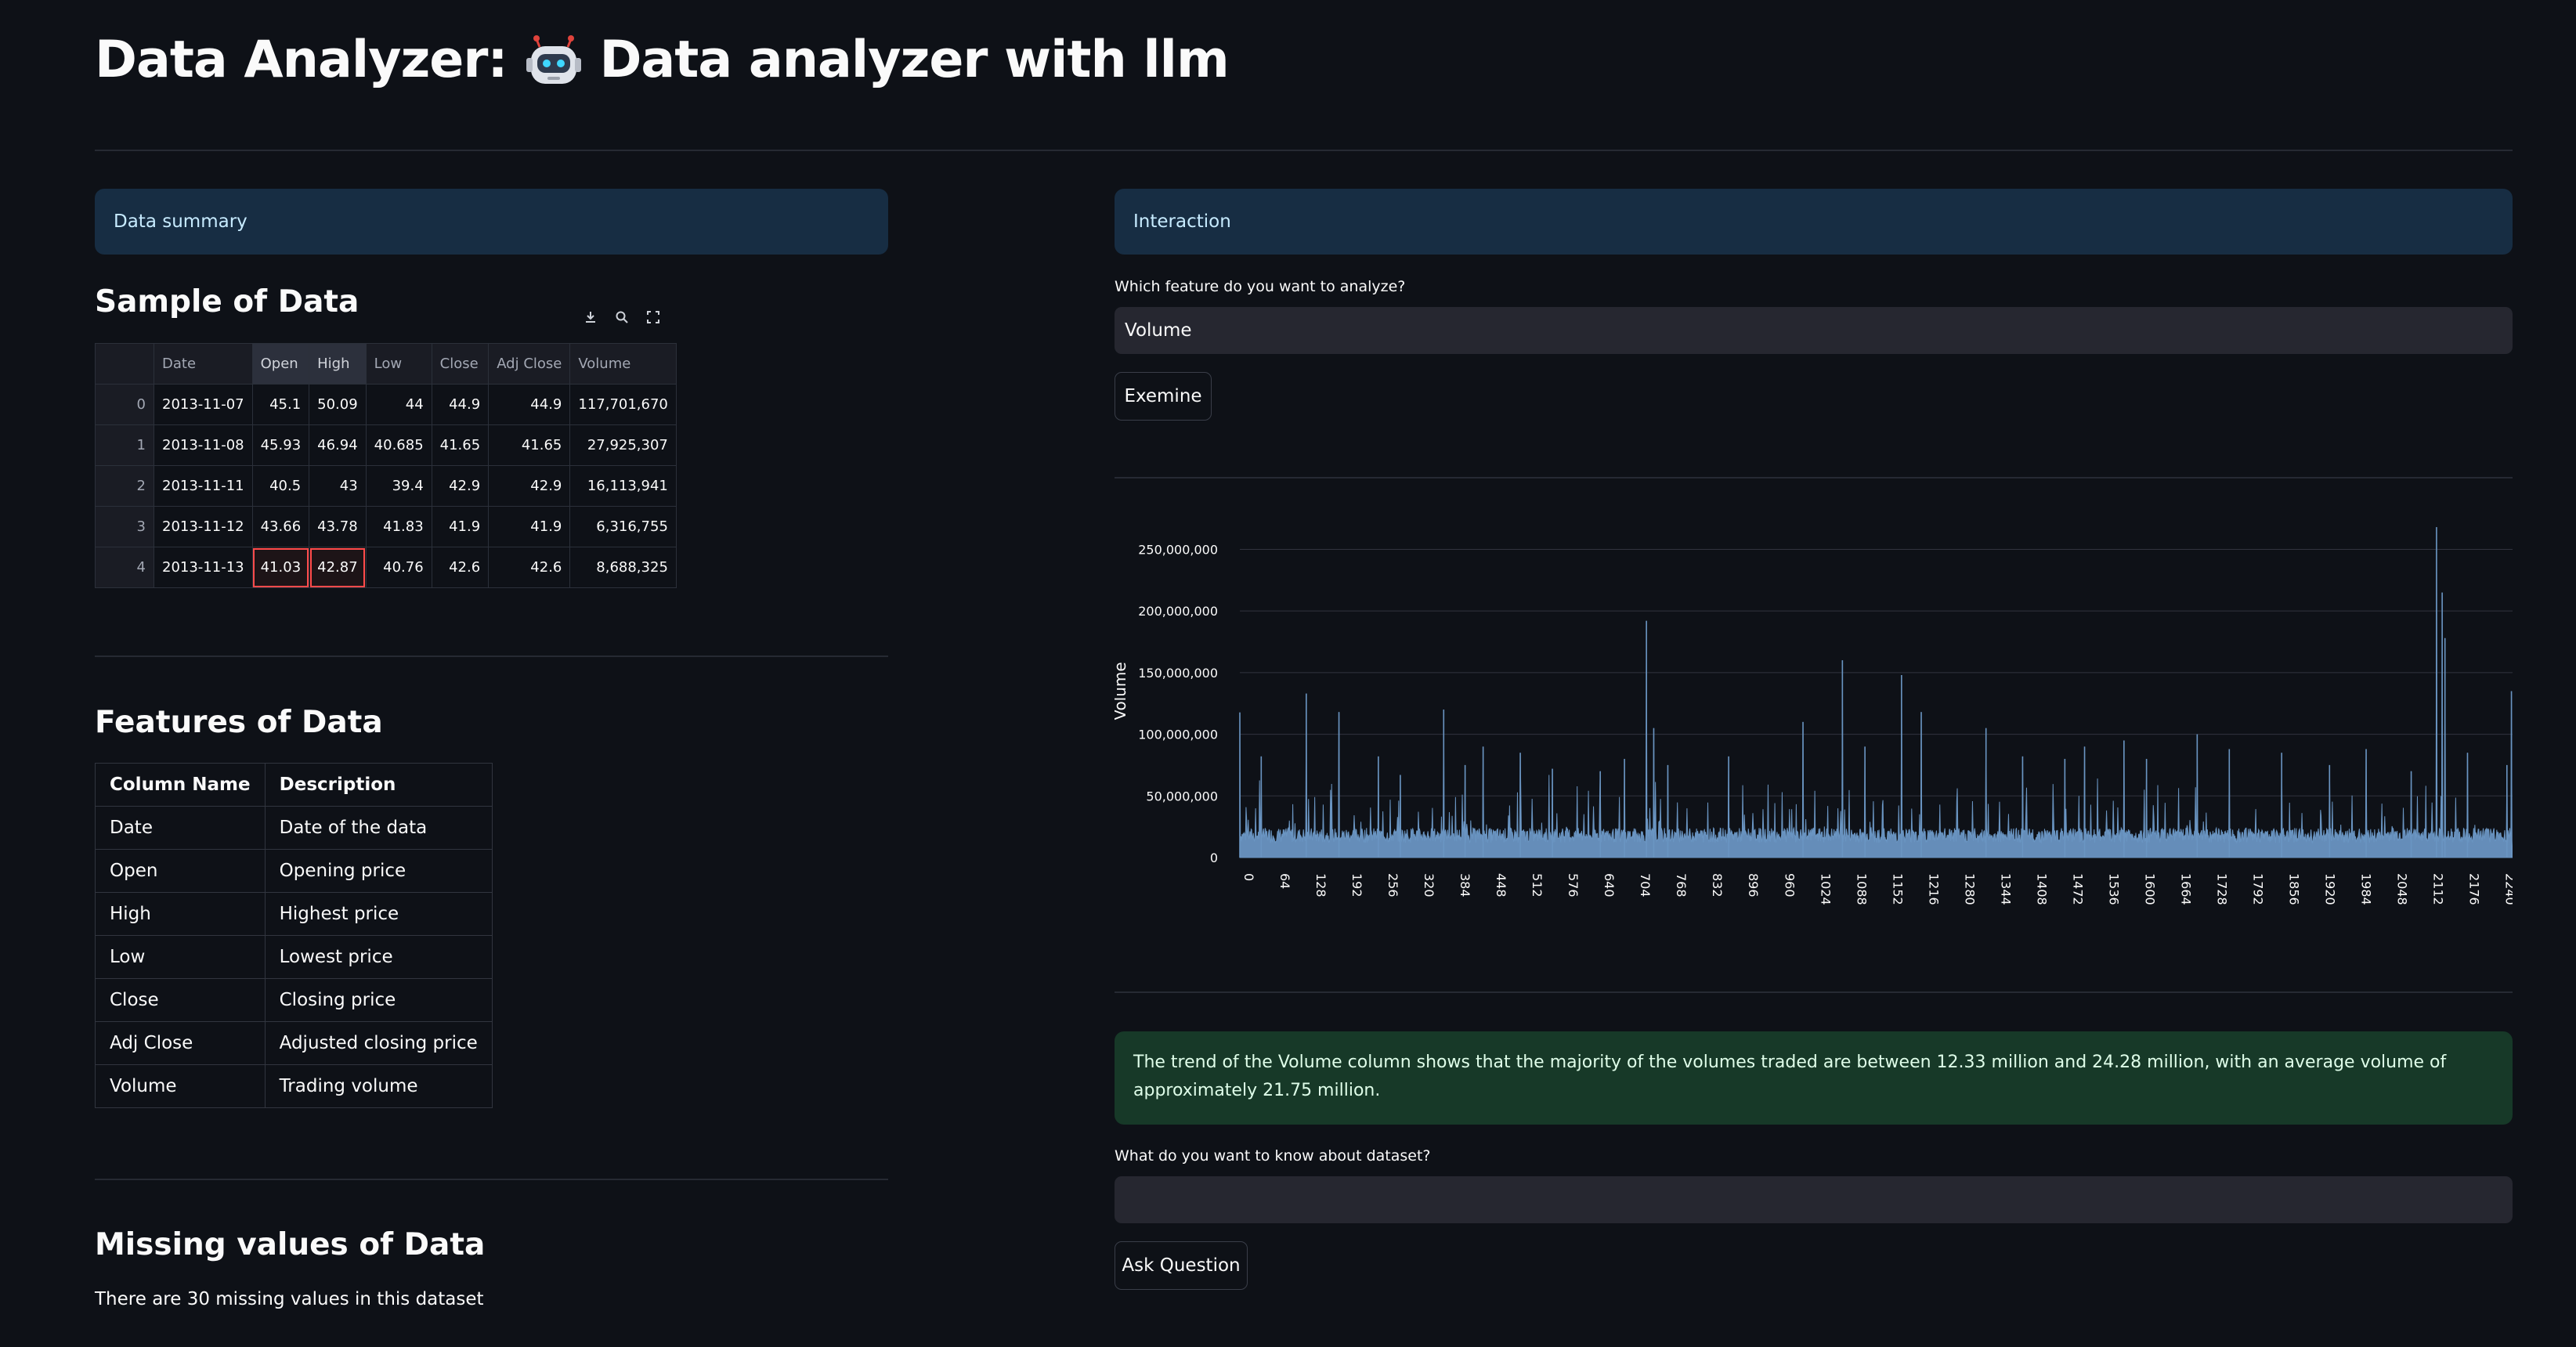 This screenshot has width=2576, height=1347. What do you see at coordinates (280, 404) in the screenshot?
I see `table-cell: 45.1` at bounding box center [280, 404].